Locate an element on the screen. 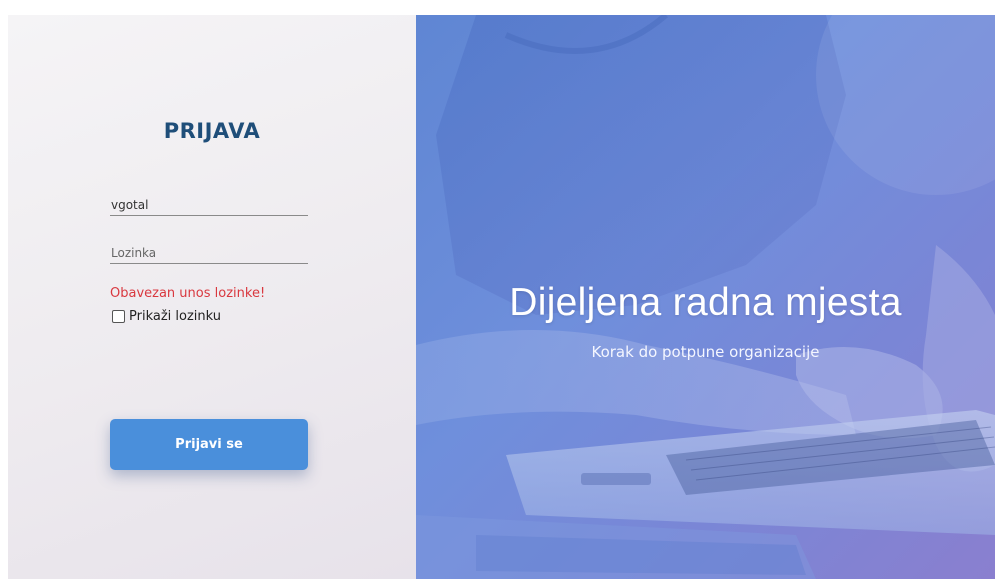  show-password-checkbox is located at coordinates (118, 316).